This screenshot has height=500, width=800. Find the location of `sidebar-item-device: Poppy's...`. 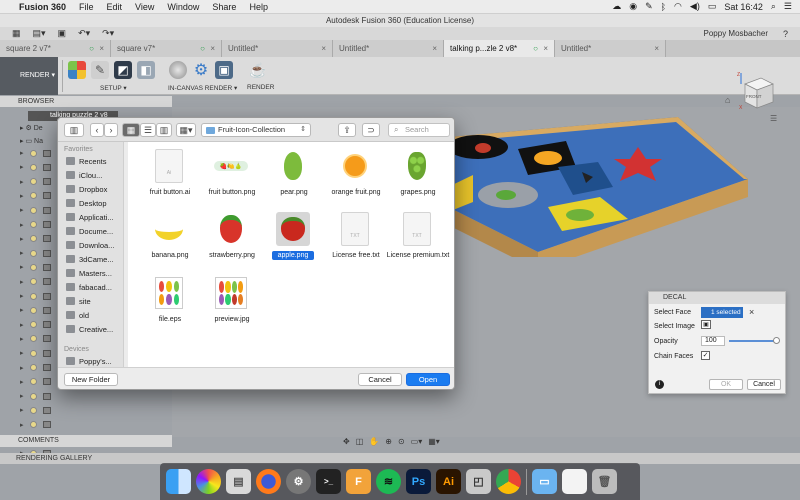

sidebar-item-device: Poppy's... is located at coordinates (89, 361).